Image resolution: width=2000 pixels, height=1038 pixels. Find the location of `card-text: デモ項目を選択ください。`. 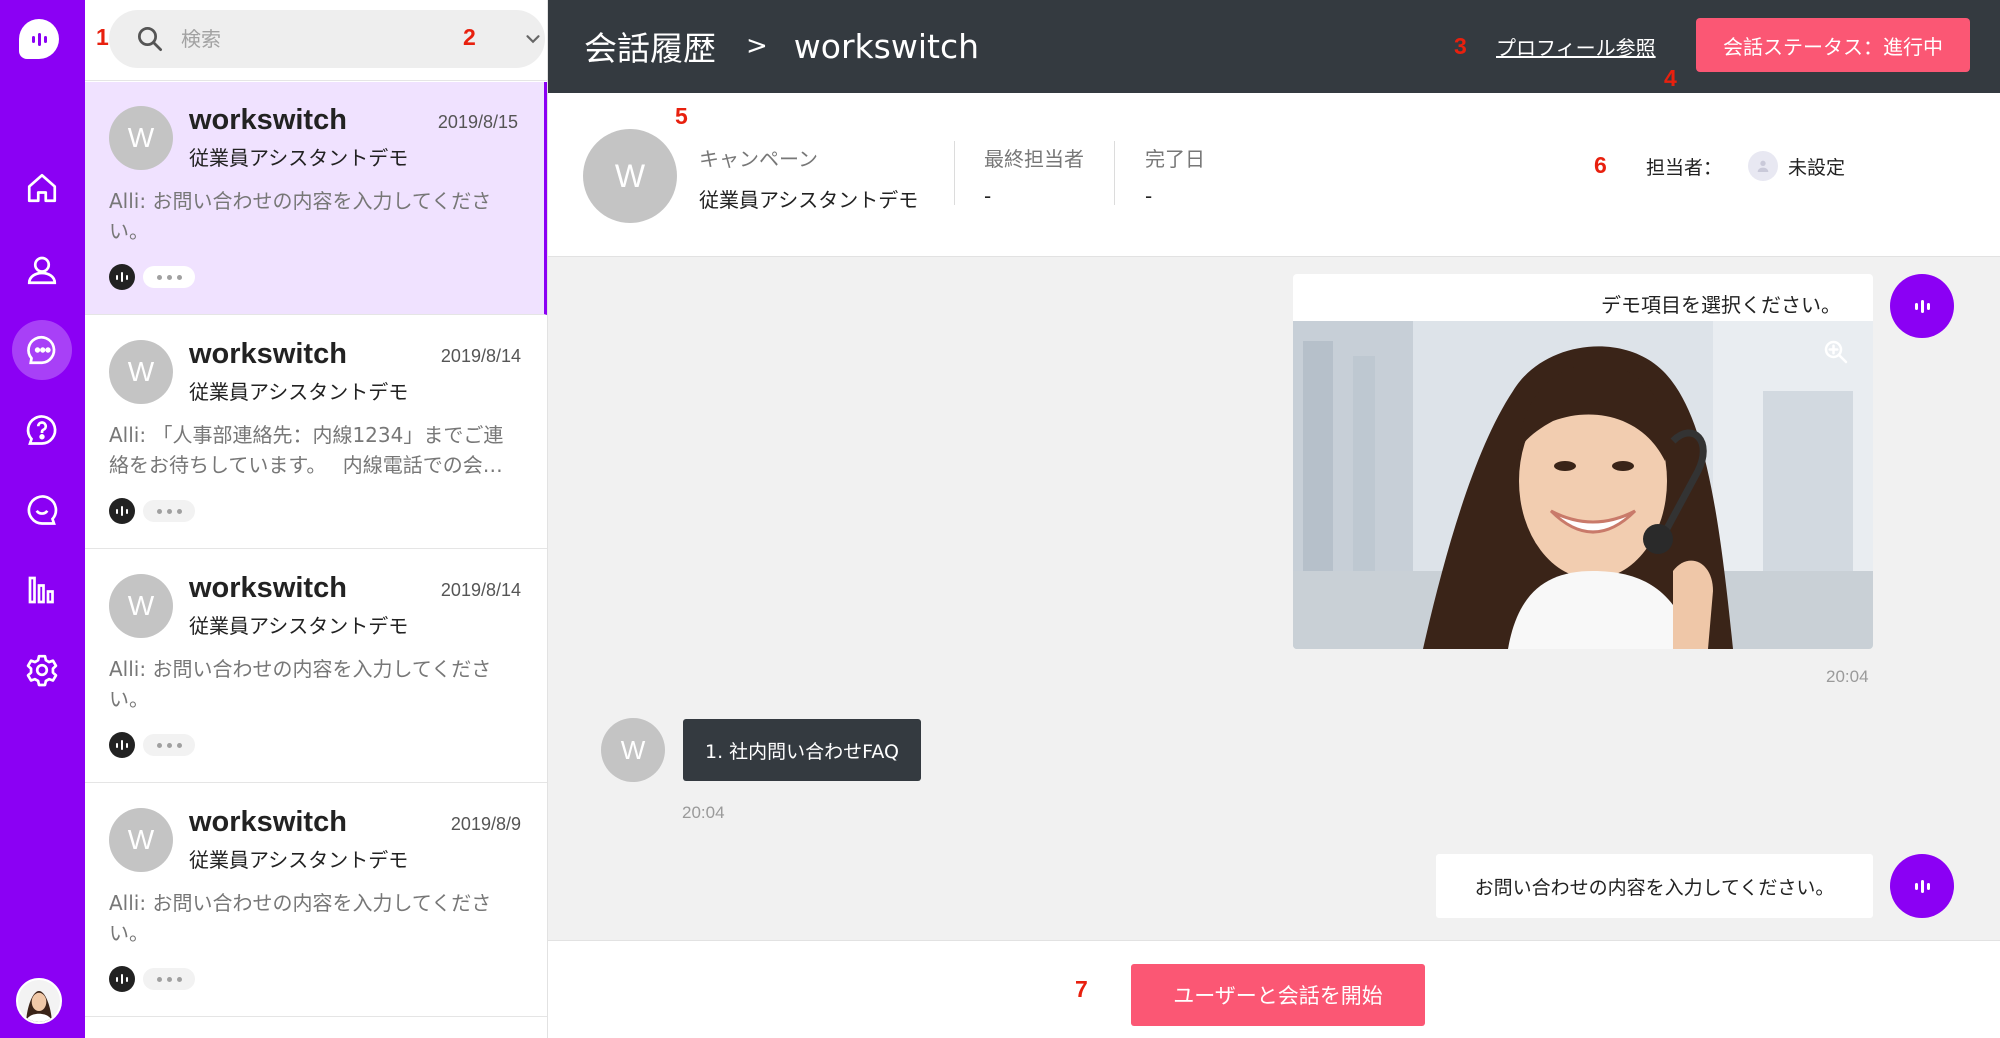

card-text: デモ項目を選択ください。 is located at coordinates (1721, 305).